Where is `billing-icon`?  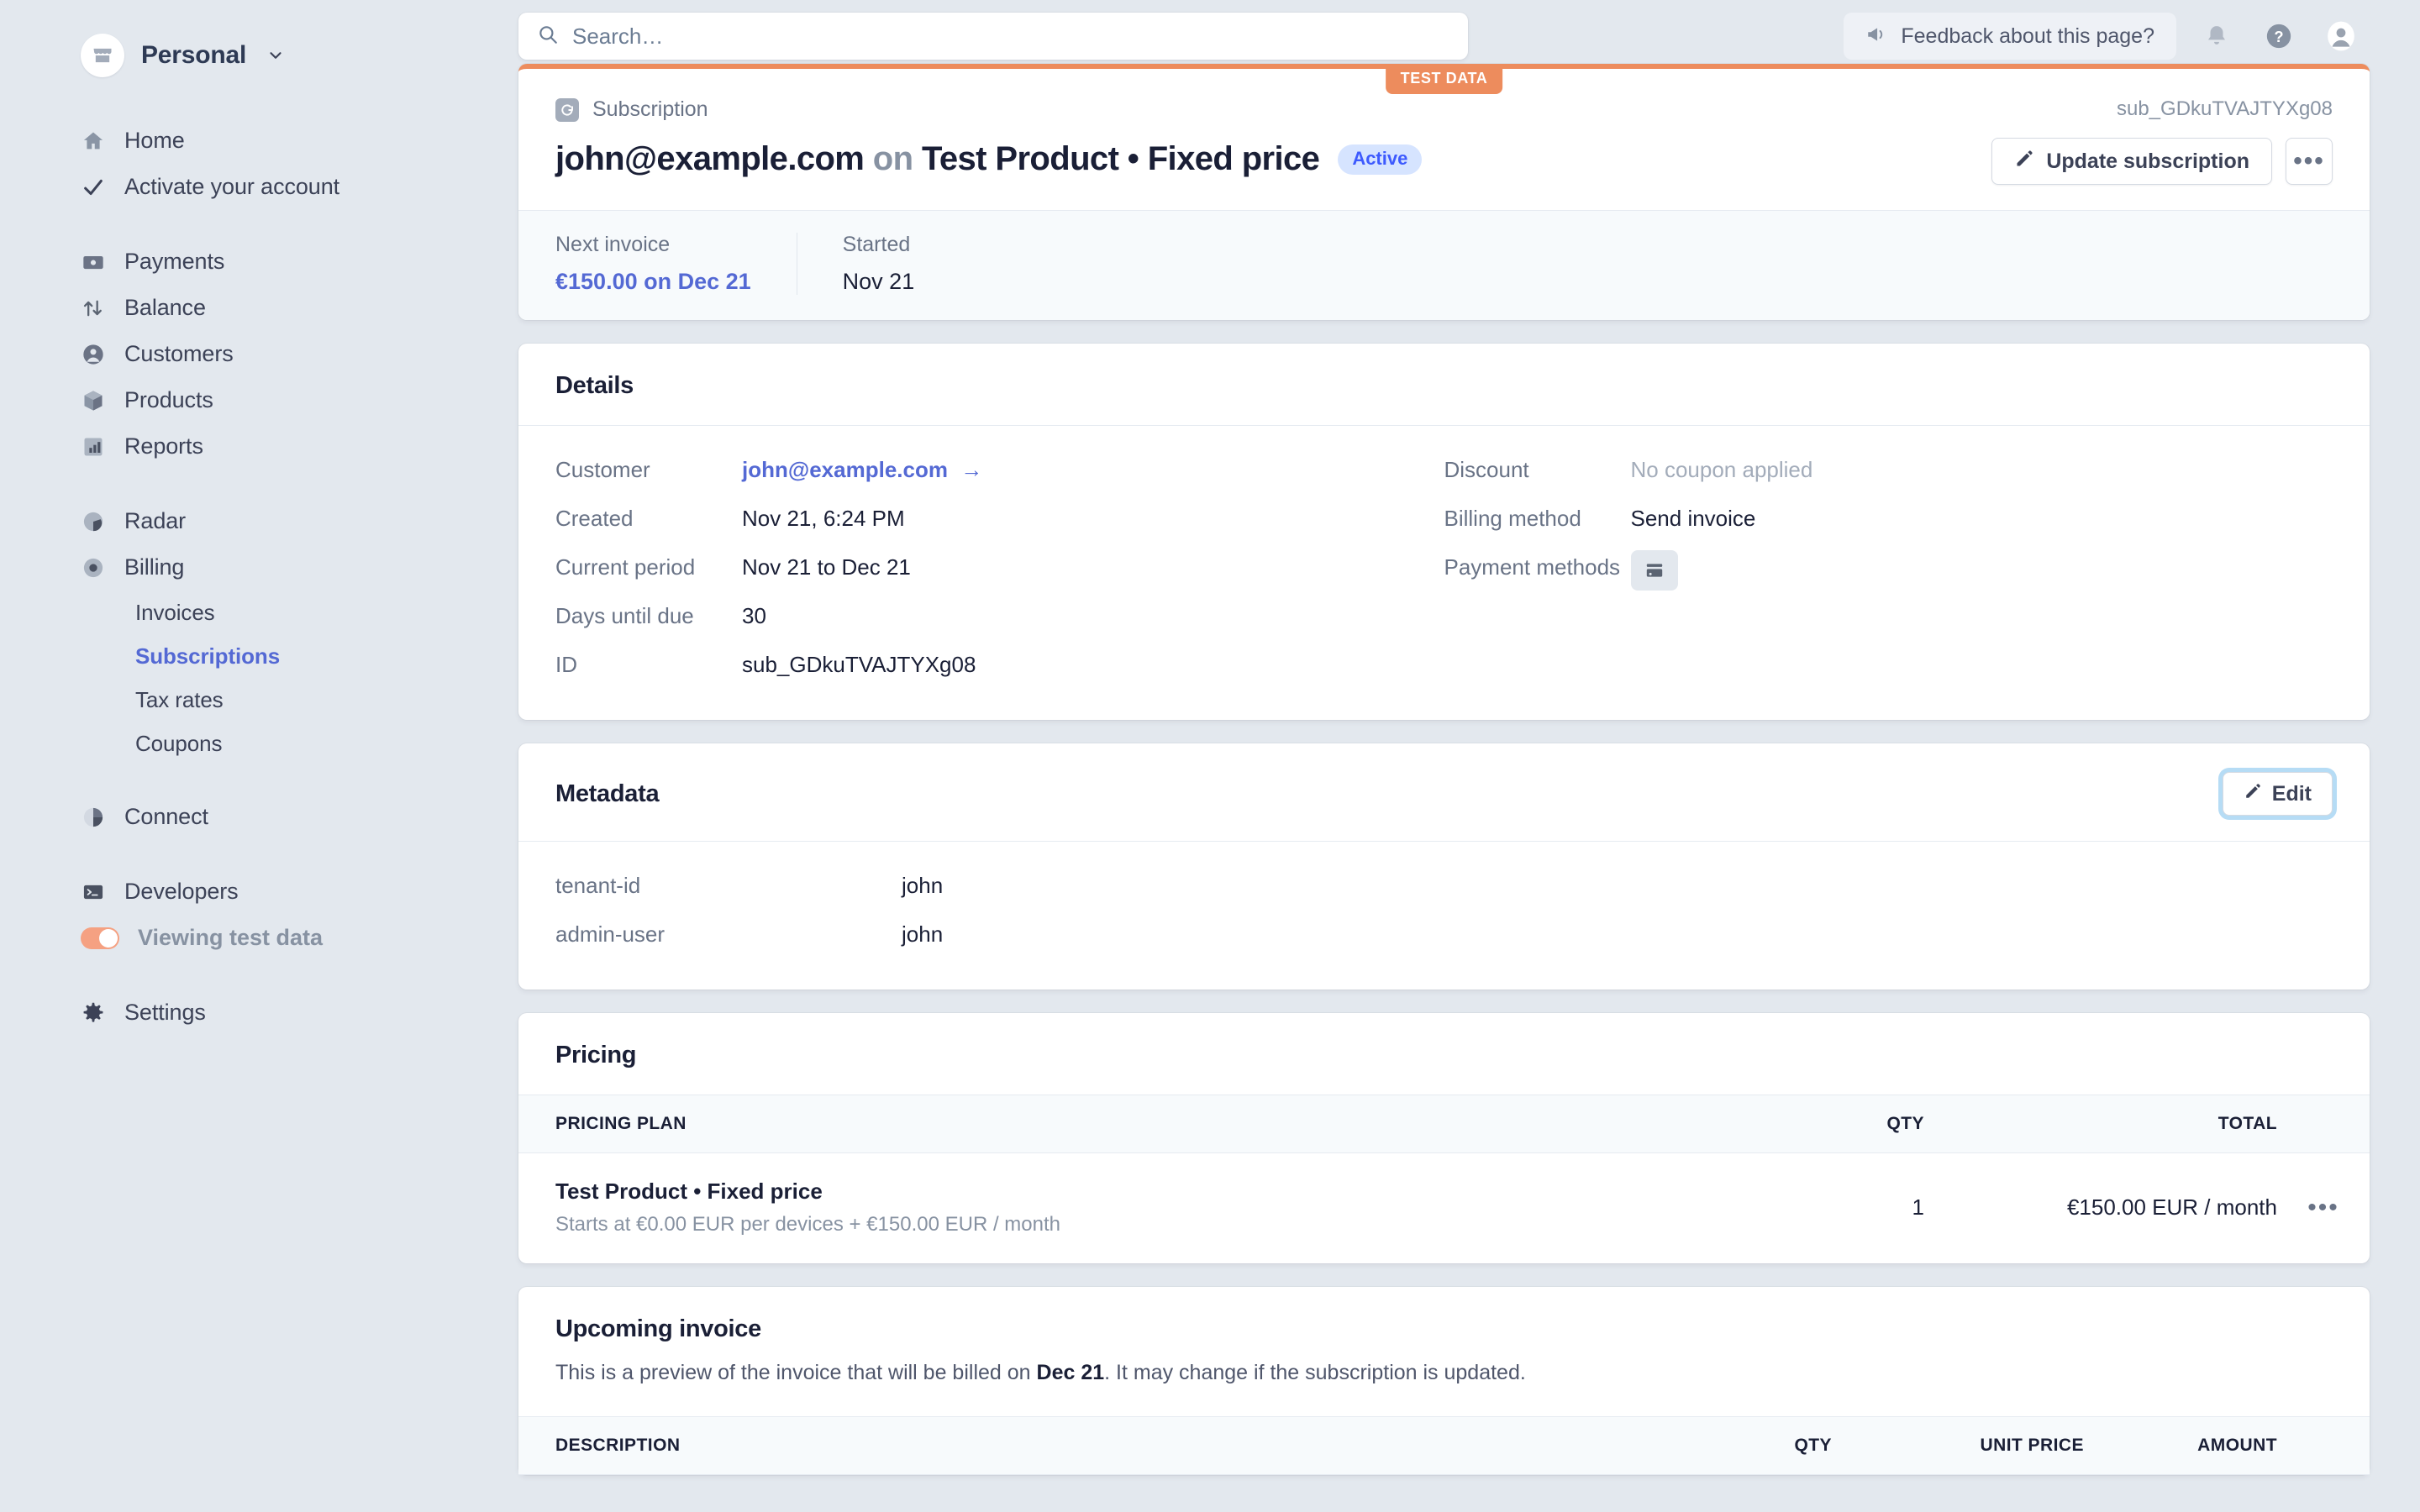
billing-icon is located at coordinates (94, 567).